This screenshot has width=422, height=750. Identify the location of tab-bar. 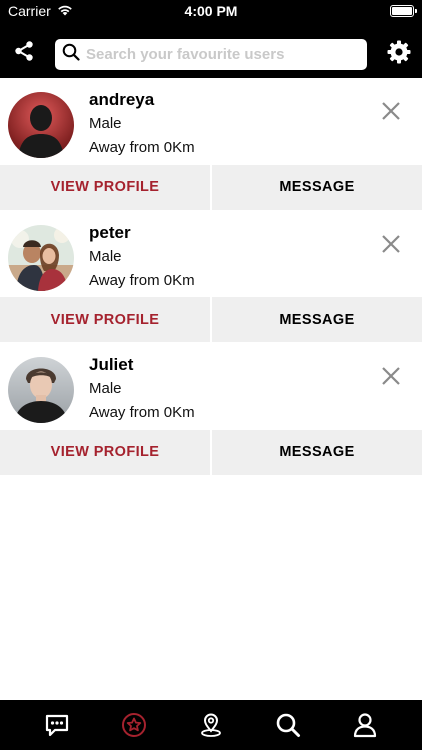
(211, 725).